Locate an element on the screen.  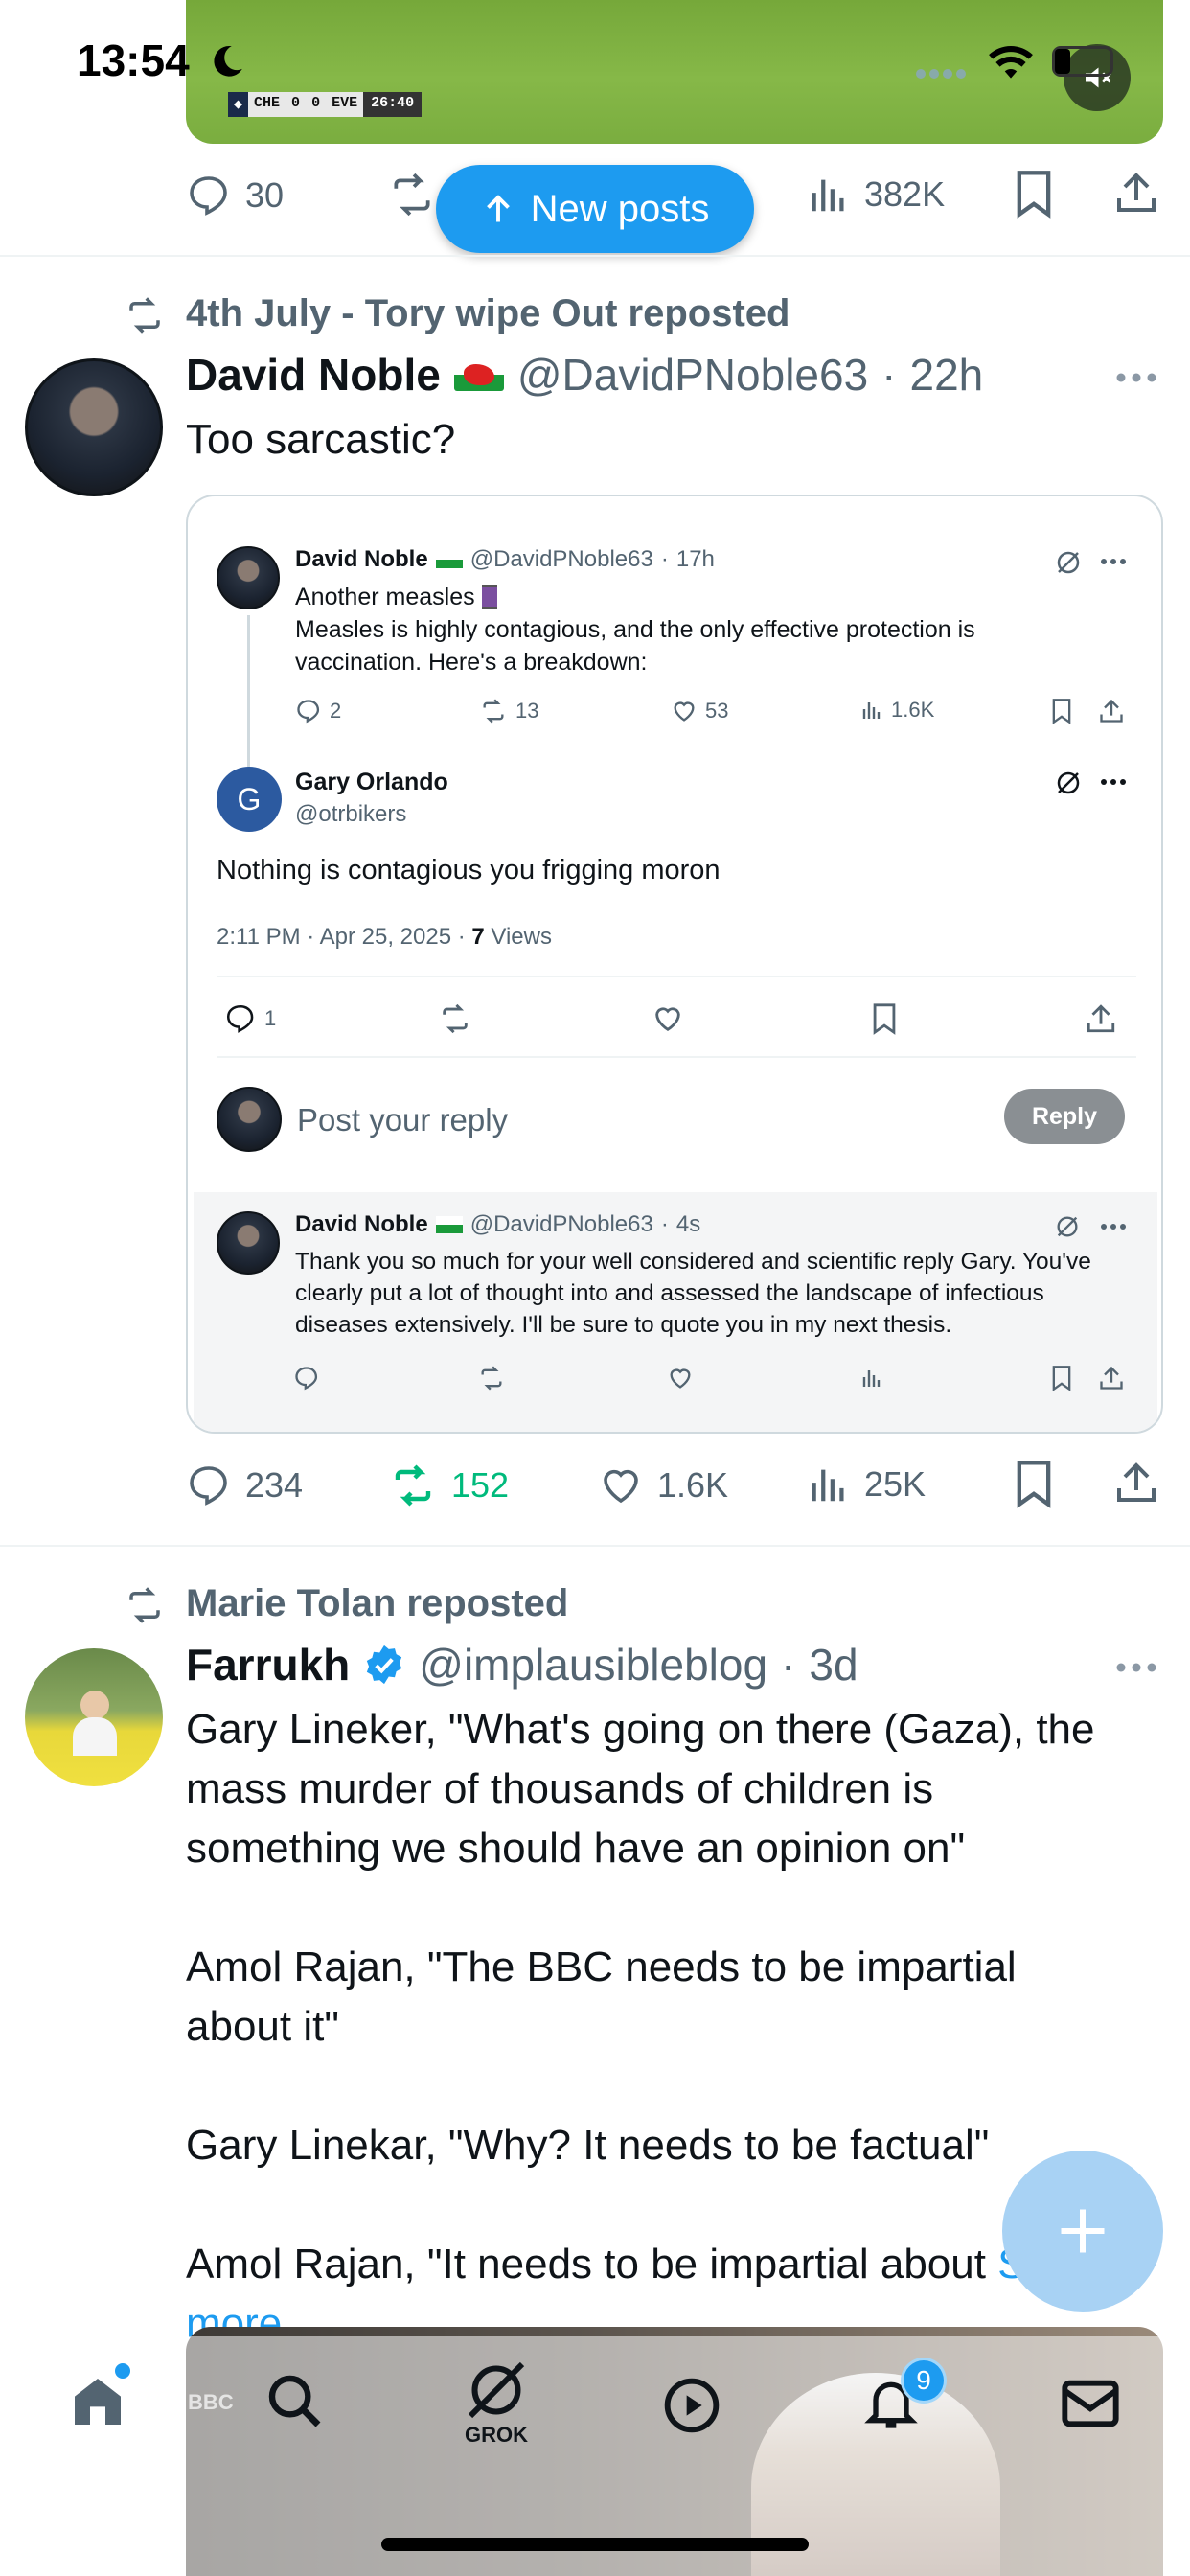
score-home: CHE is located at coordinates (267, 104).